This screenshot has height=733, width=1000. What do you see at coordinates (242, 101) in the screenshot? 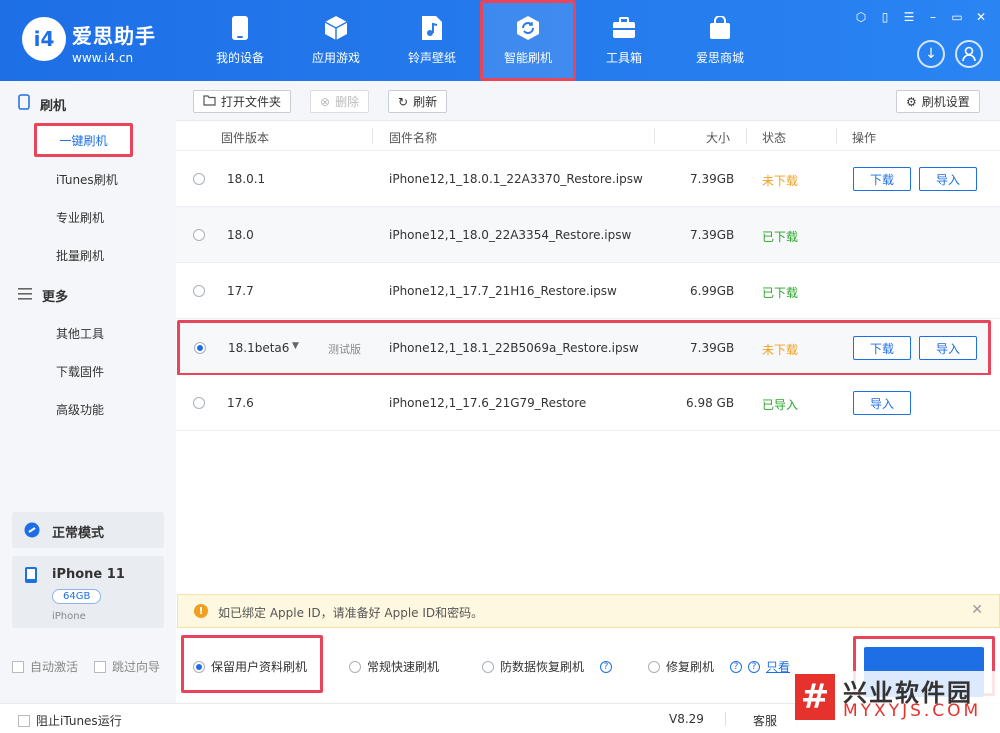
I see `open-folder-button: 打开文件夹` at bounding box center [242, 101].